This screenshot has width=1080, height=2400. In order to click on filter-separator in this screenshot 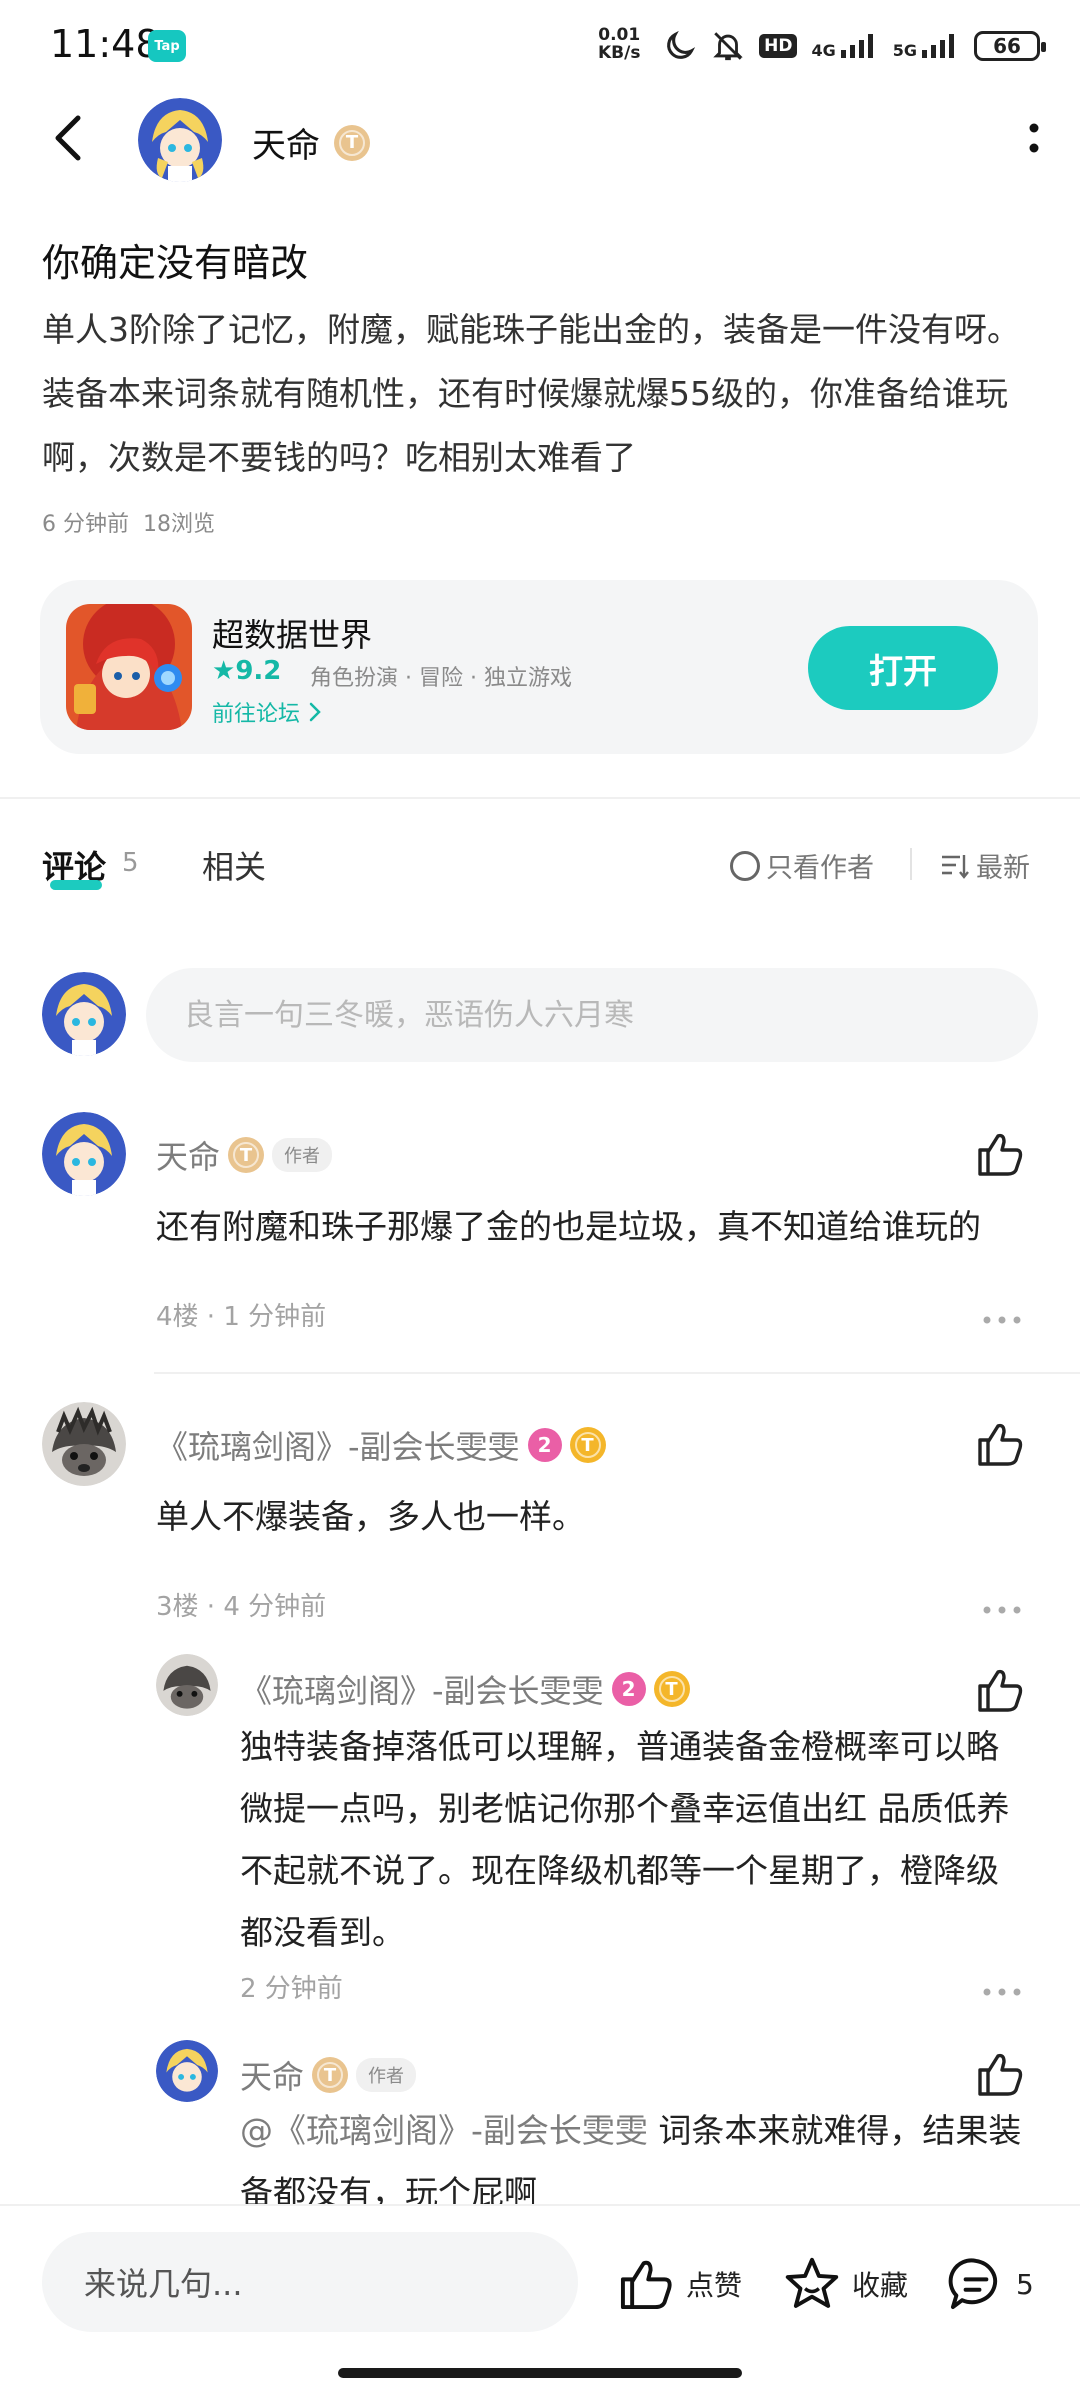, I will do `click(911, 864)`.